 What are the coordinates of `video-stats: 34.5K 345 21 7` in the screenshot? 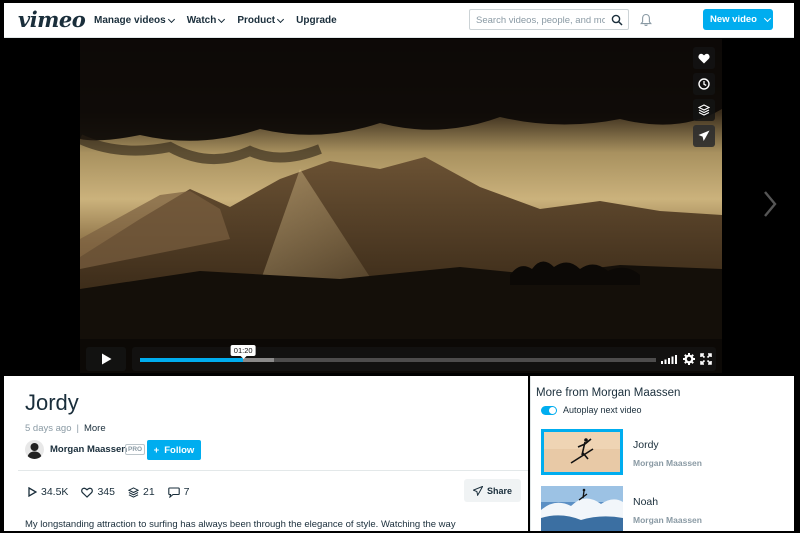 It's located at (109, 492).